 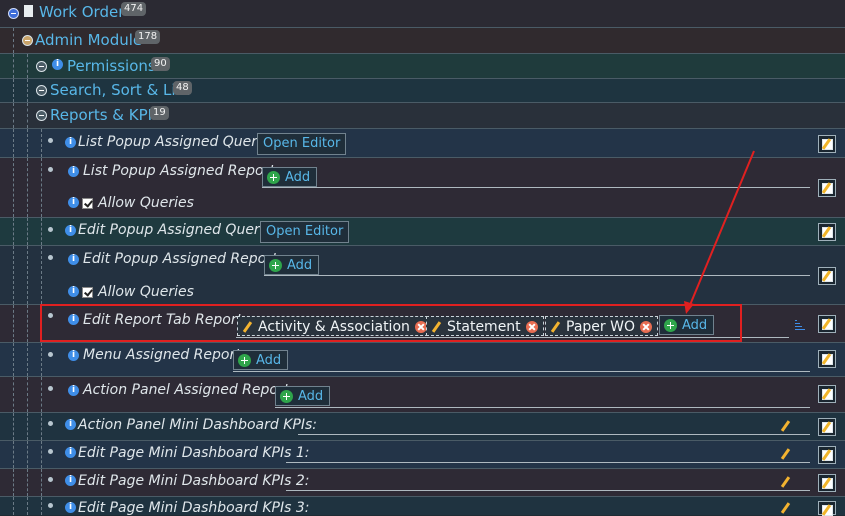 I want to click on annotation-arrow, so click(x=719, y=232).